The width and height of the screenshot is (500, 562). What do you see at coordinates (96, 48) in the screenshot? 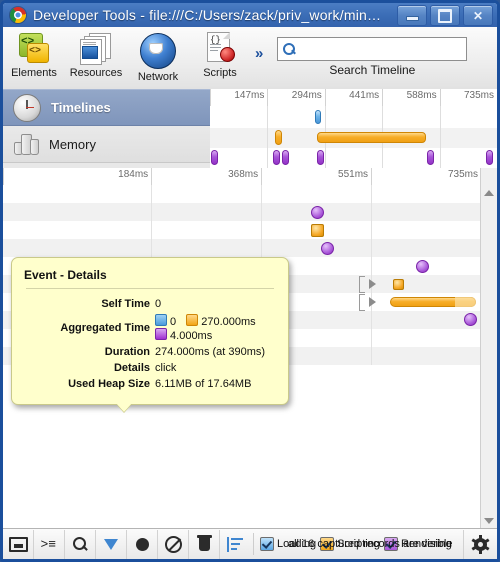
I see `resources-icon` at bounding box center [96, 48].